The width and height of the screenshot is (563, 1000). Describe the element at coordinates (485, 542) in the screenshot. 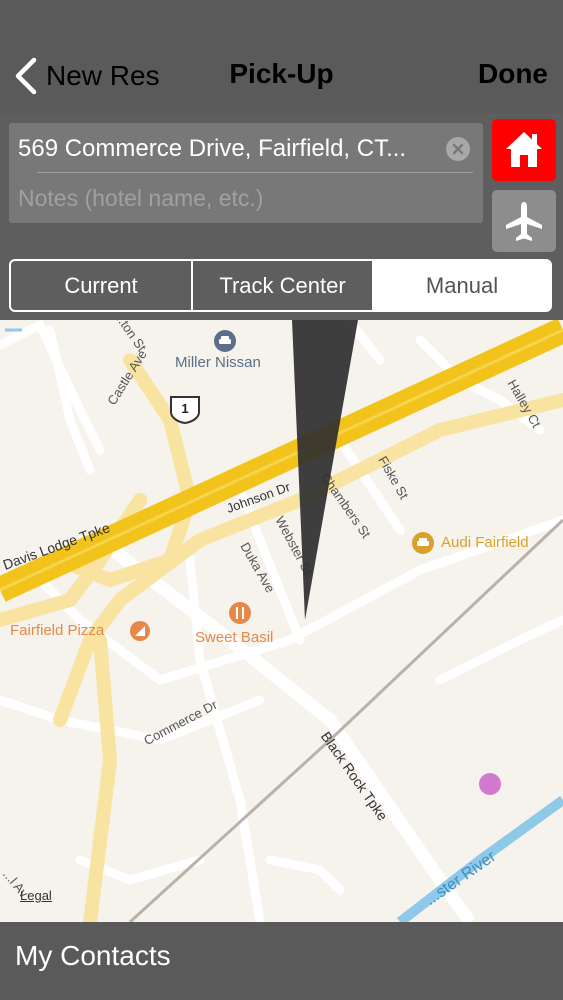

I see `poi-label: Audi Fairfield` at that location.